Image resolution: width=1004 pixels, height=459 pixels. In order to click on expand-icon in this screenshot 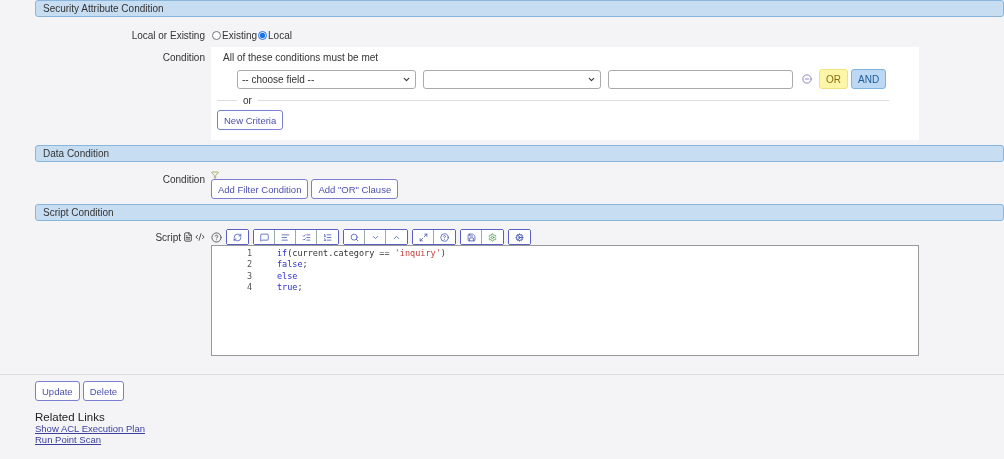, I will do `click(423, 237)`.